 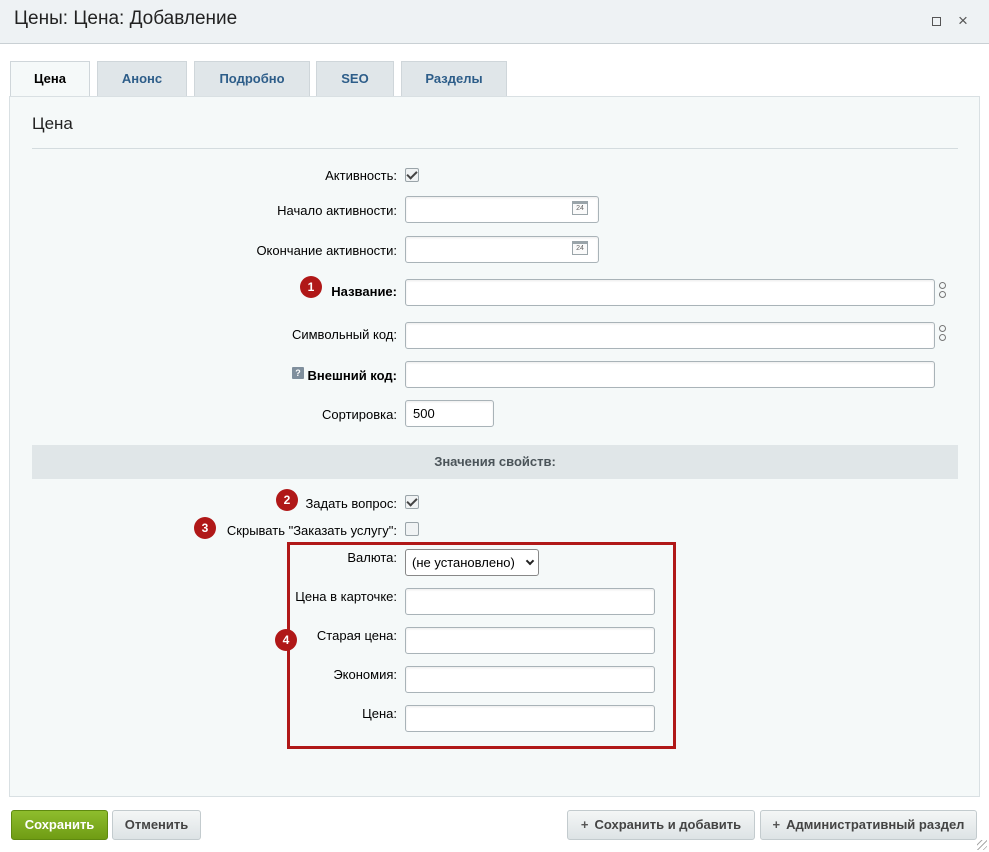 I want to click on active-to-label: Окончание активности:, so click(x=326, y=250).